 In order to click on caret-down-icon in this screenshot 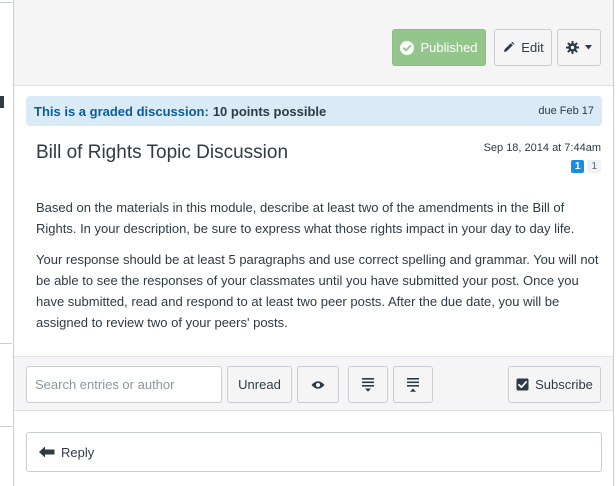, I will do `click(588, 47)`.